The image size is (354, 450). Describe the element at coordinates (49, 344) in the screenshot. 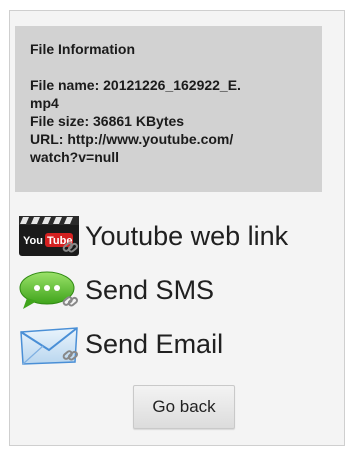

I see `email-envelope-icon` at that location.